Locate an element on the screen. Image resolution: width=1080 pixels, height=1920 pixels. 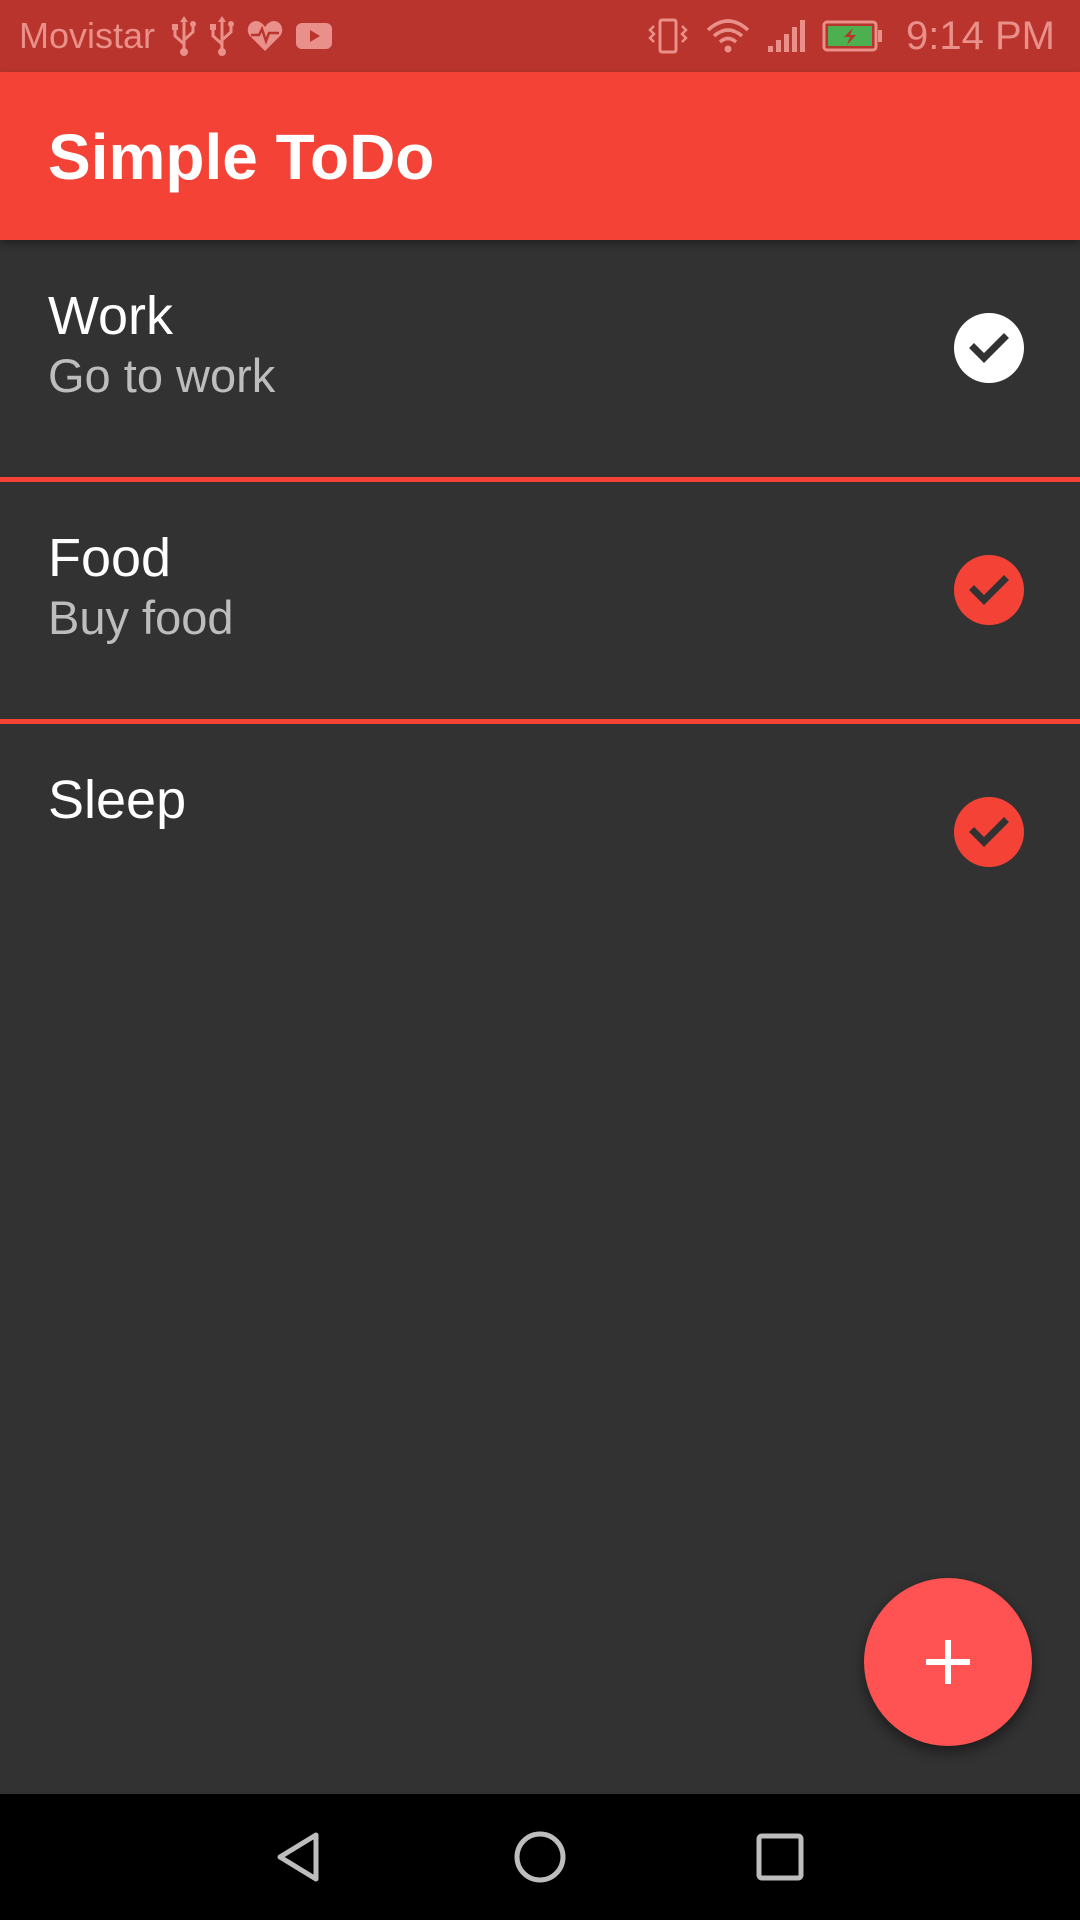
todo-description: Buy food is located at coordinates (141, 617).